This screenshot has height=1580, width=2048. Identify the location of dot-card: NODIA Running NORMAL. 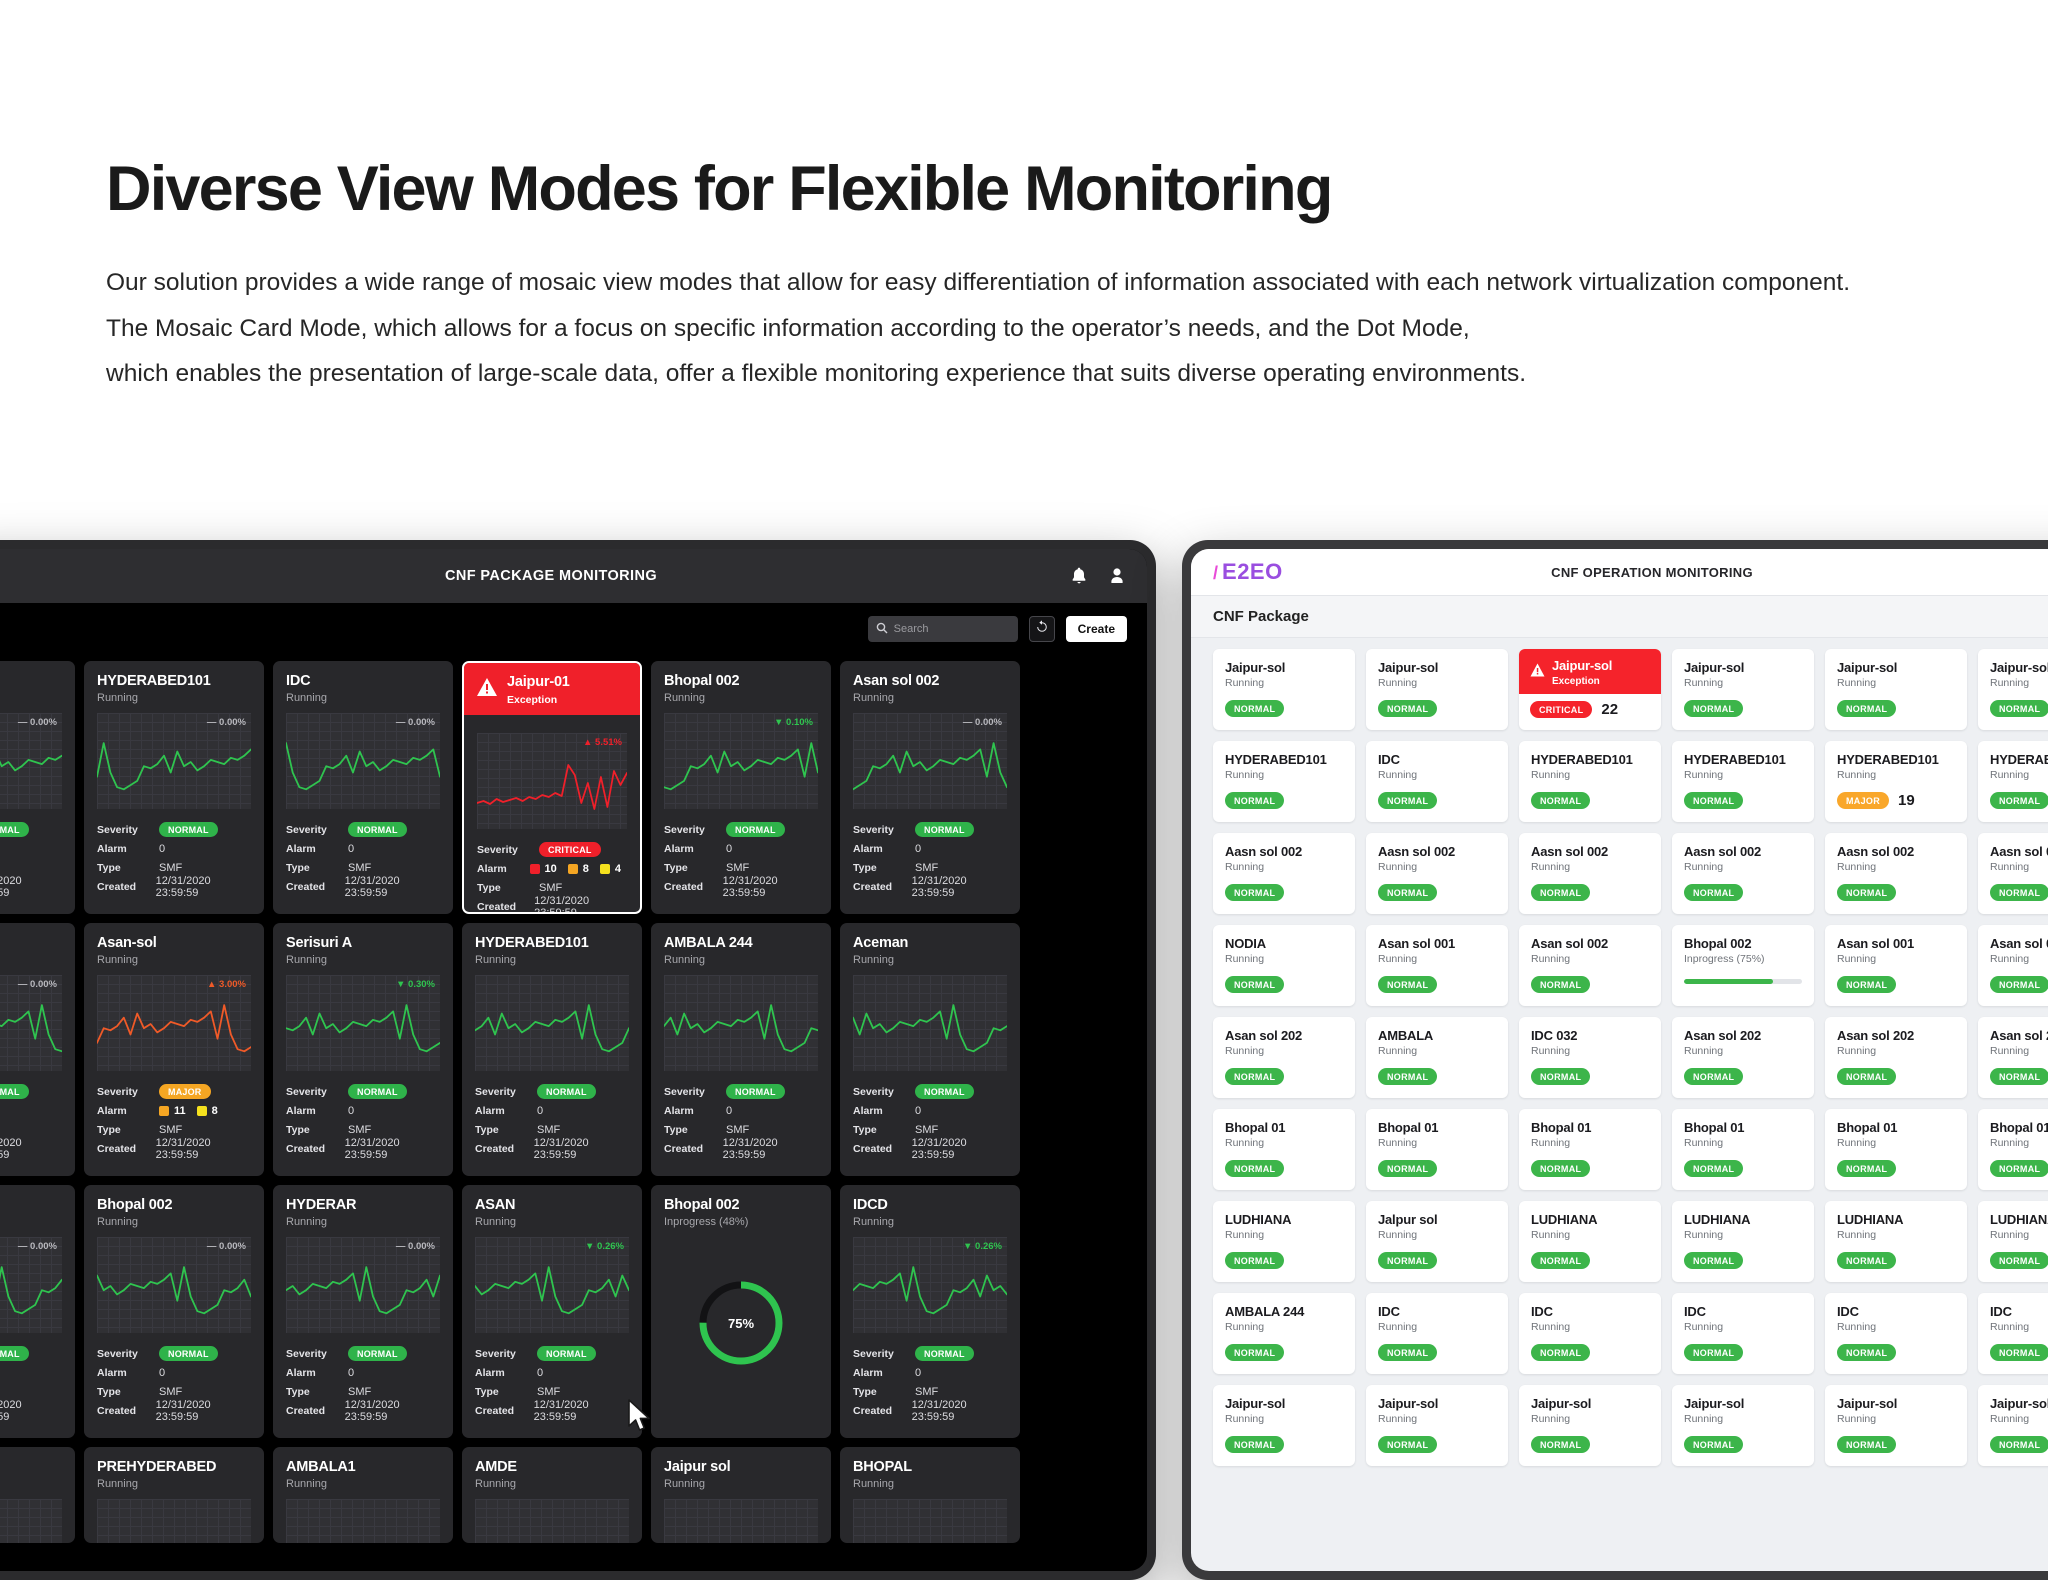
(1284, 965).